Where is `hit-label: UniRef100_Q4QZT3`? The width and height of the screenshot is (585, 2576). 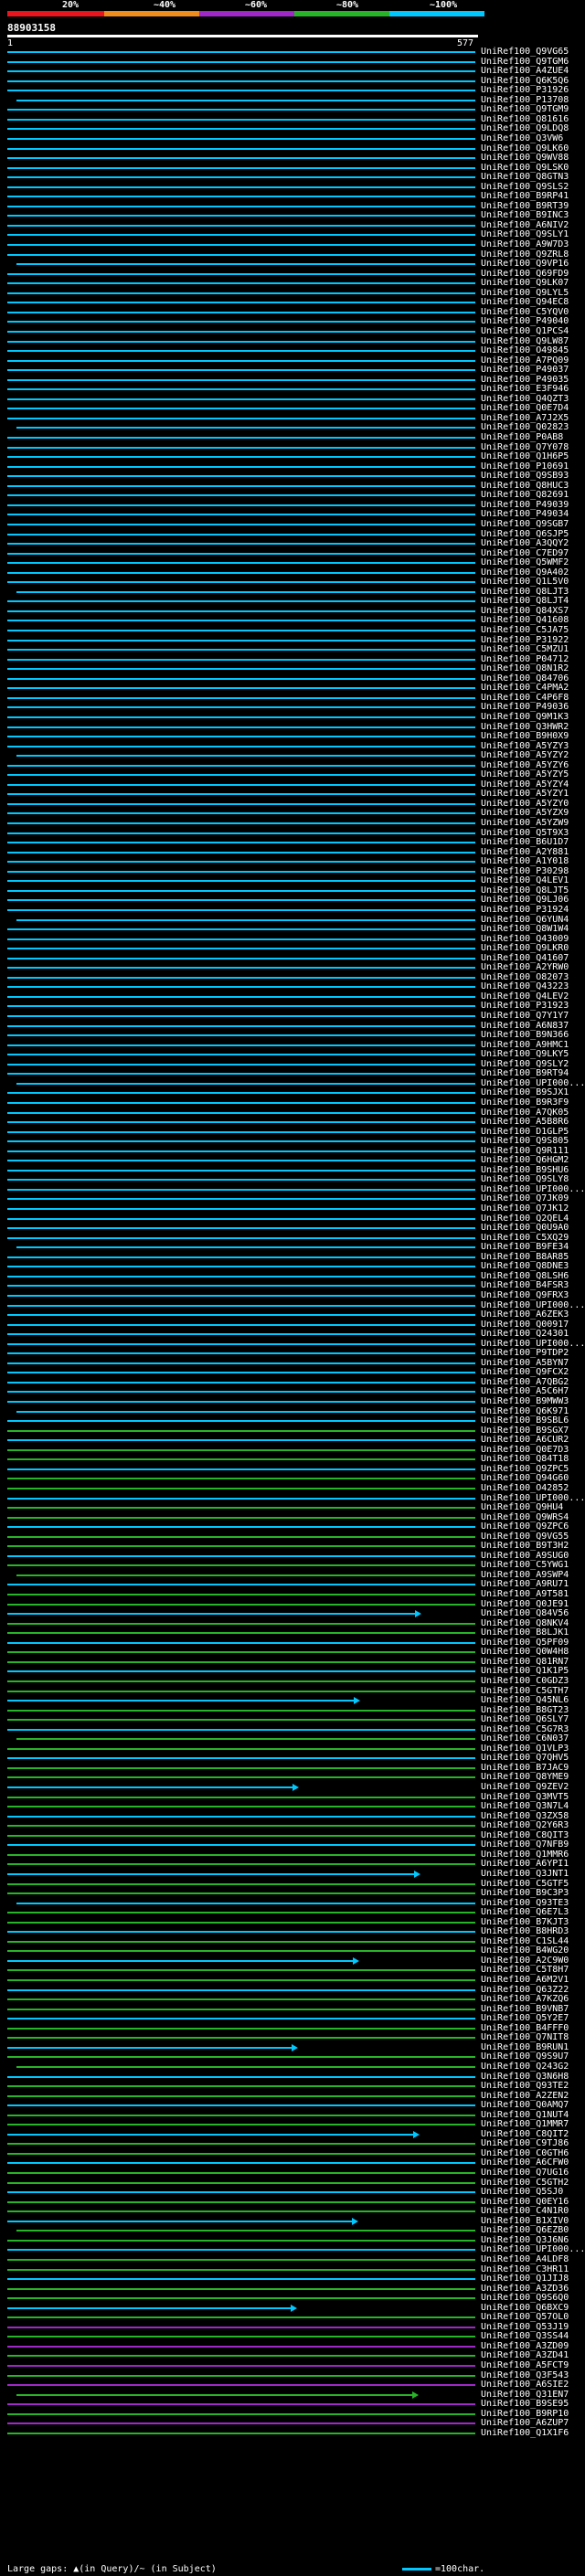 hit-label: UniRef100_Q4QZT3 is located at coordinates (525, 399).